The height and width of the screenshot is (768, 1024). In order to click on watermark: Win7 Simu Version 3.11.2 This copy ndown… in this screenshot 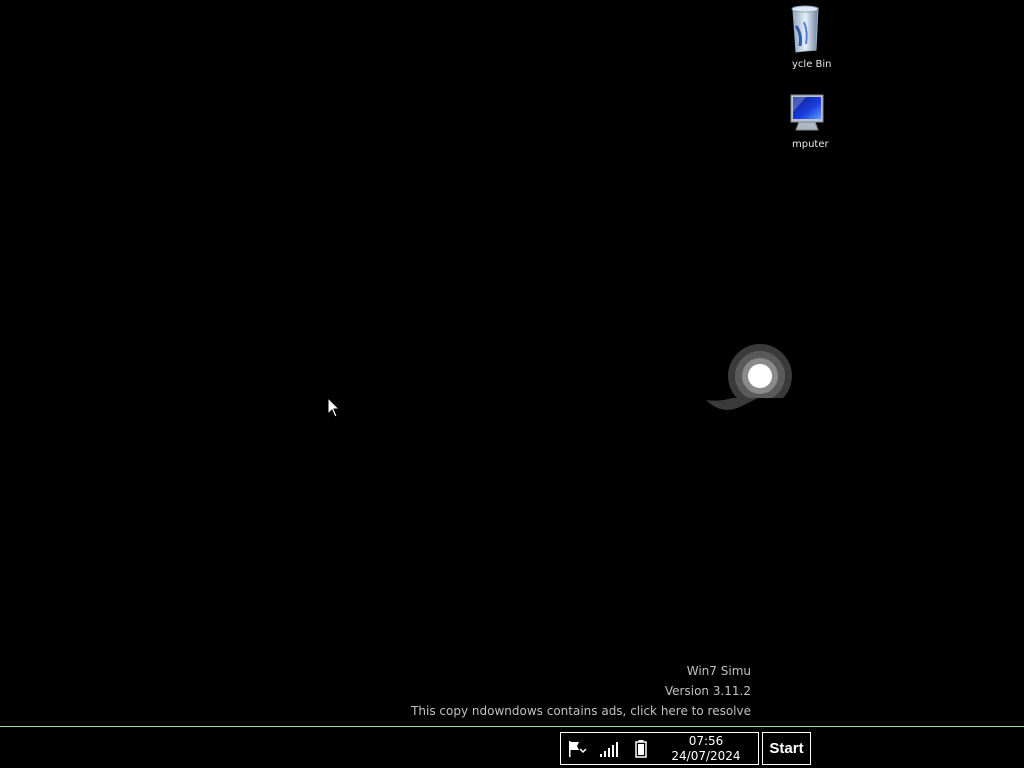, I will do `click(581, 691)`.